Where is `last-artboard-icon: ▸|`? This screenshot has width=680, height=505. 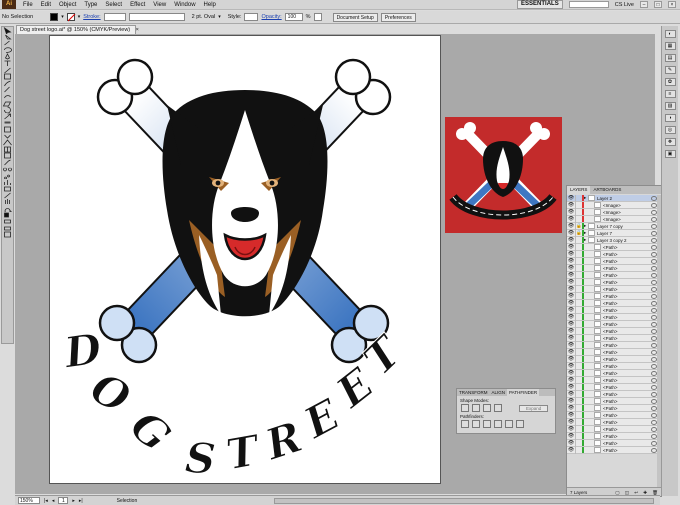
last-artboard-icon: ▸| is located at coordinates (81, 501).